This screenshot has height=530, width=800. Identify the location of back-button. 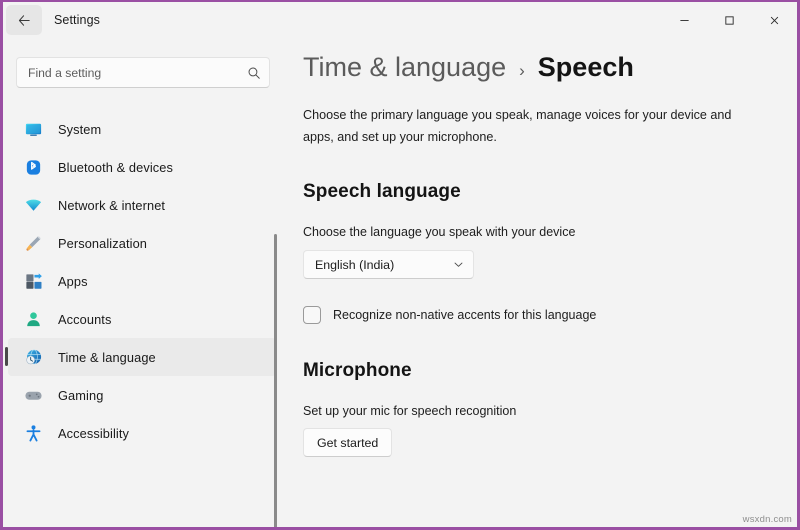
(24, 20).